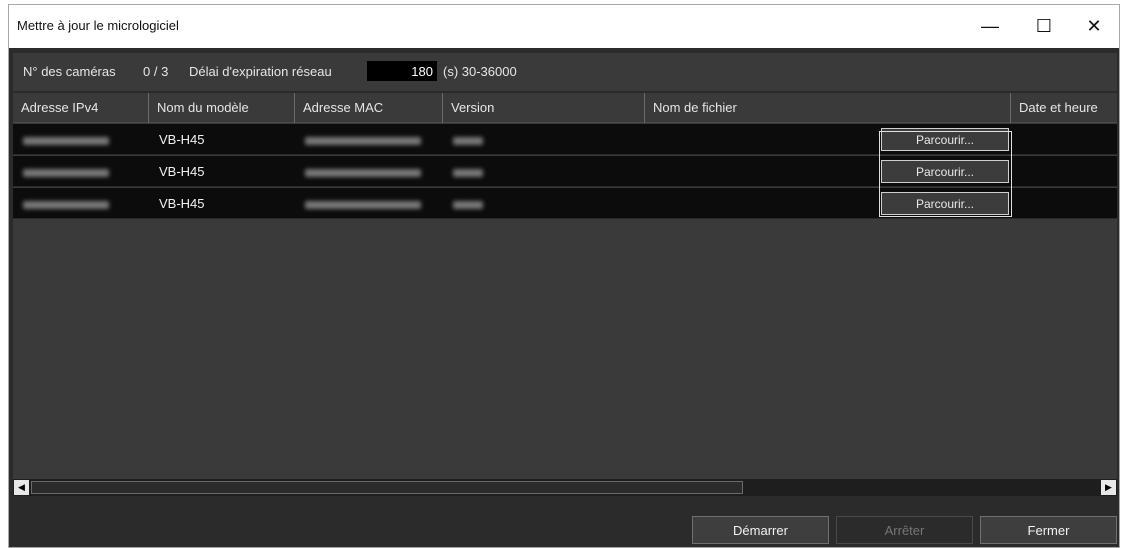 This screenshot has height=548, width=1124. Describe the element at coordinates (1094, 26) in the screenshot. I see `close-icon: ✕` at that location.